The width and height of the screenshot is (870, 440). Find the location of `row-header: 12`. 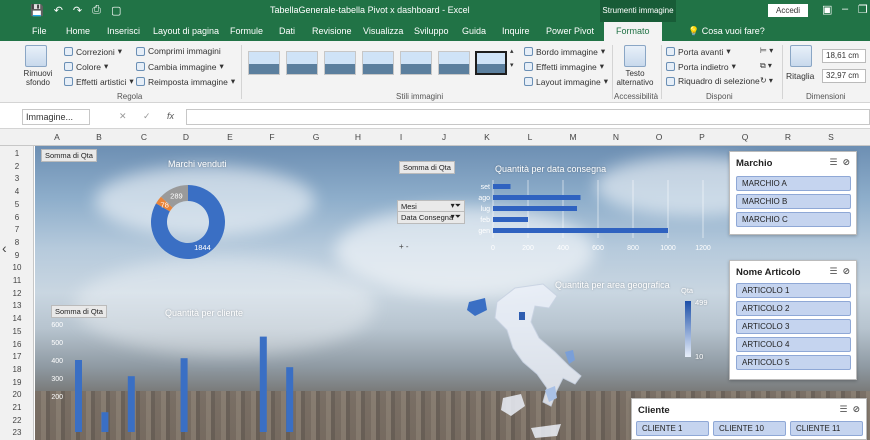

row-header: 12 is located at coordinates (17, 293).